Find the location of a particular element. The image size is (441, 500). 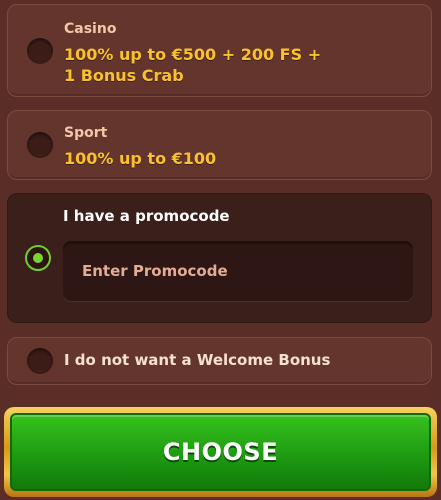

radio-sport is located at coordinates (40, 145).